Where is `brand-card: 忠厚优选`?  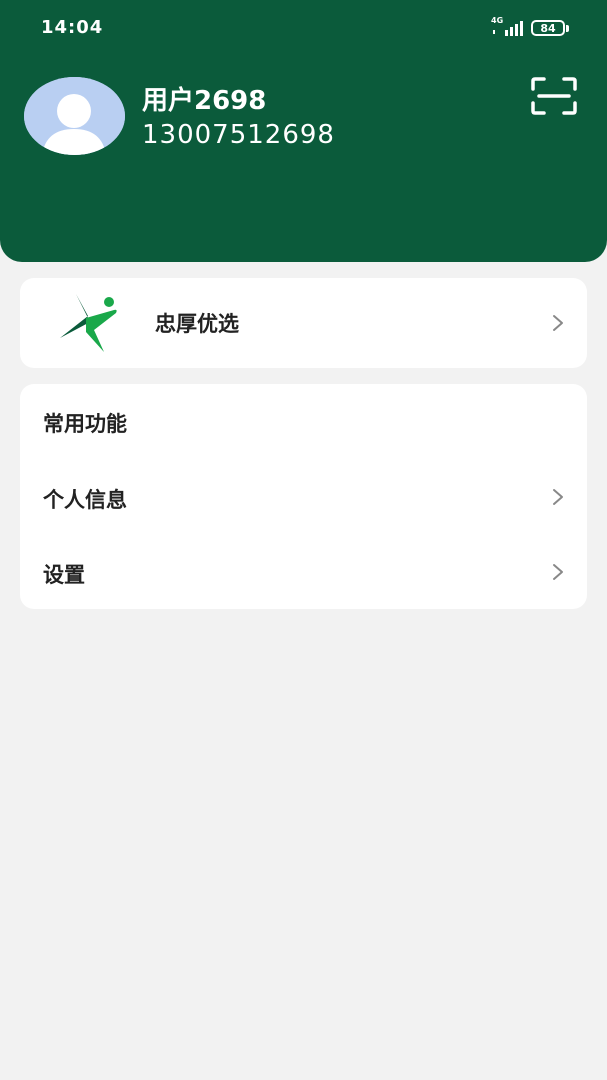 brand-card: 忠厚优选 is located at coordinates (303, 323).